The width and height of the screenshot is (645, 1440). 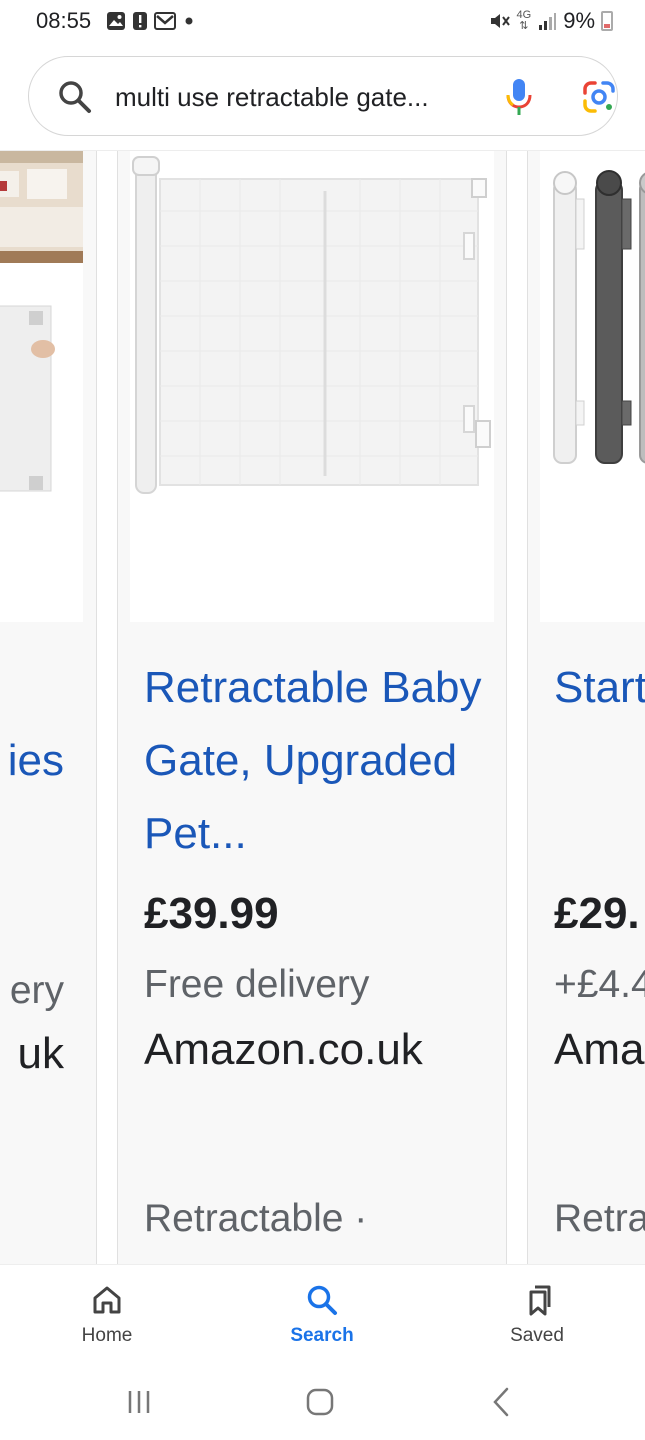 I want to click on product-store: Amazon.co.uk, so click(x=283, y=1049).